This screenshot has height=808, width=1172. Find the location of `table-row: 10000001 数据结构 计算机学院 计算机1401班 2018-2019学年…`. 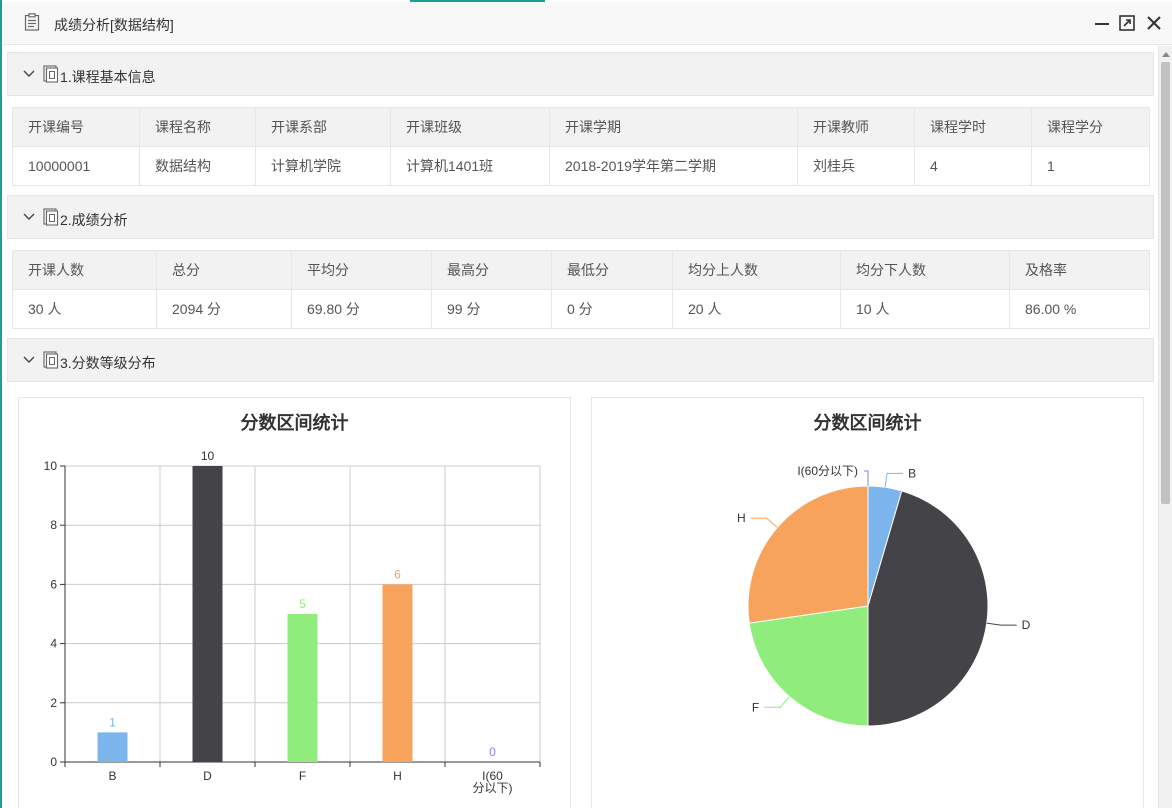

table-row: 10000001 数据结构 计算机学院 计算机1401班 2018-2019学年… is located at coordinates (581, 166).